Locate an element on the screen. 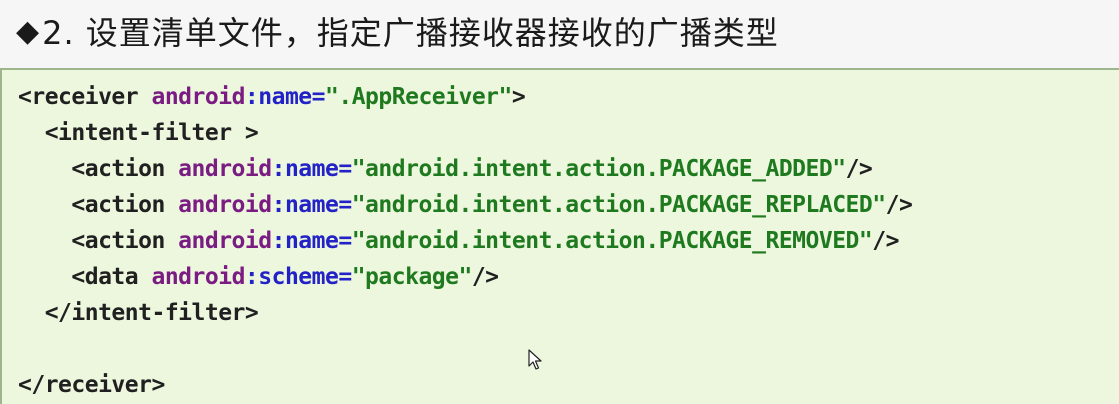  code-line: <receiver android:name=".AppReceiver"> is located at coordinates (465, 97).